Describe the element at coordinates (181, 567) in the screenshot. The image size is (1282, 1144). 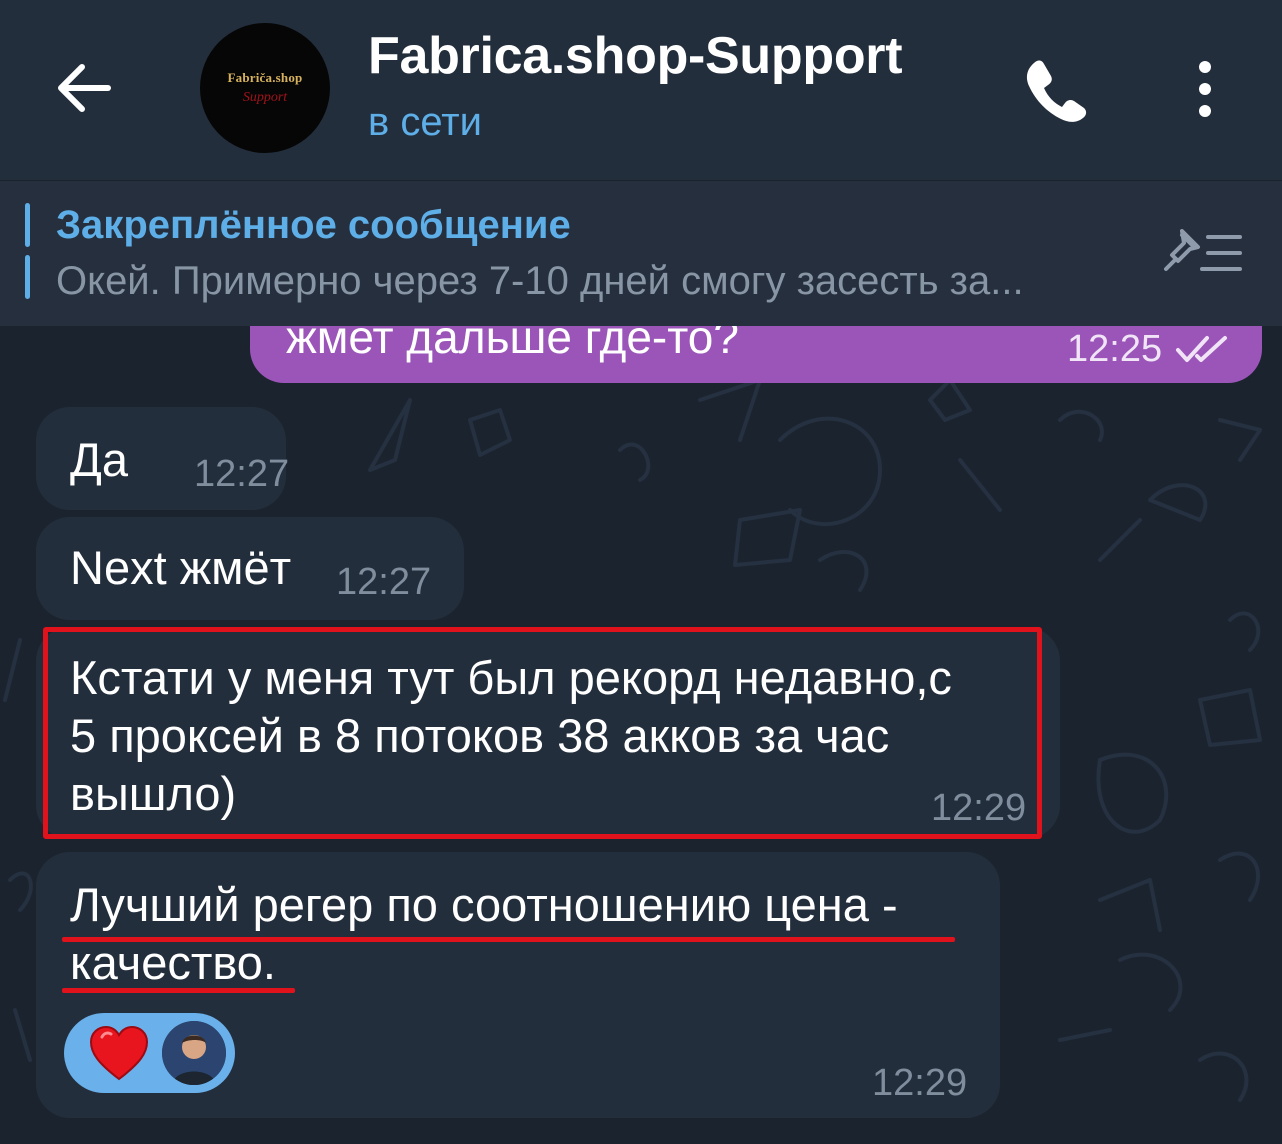
I see `message-text: Next жмёт` at that location.